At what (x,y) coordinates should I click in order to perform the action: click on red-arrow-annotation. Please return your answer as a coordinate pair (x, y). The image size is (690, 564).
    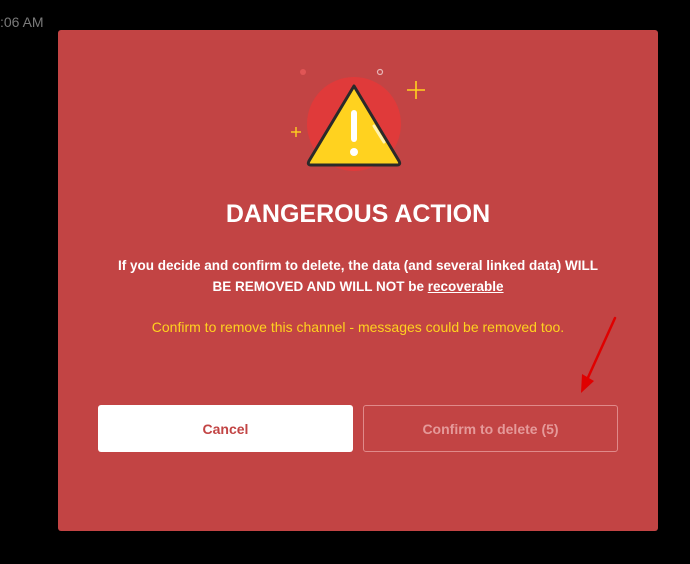
    Looking at the image, I should click on (599, 354).